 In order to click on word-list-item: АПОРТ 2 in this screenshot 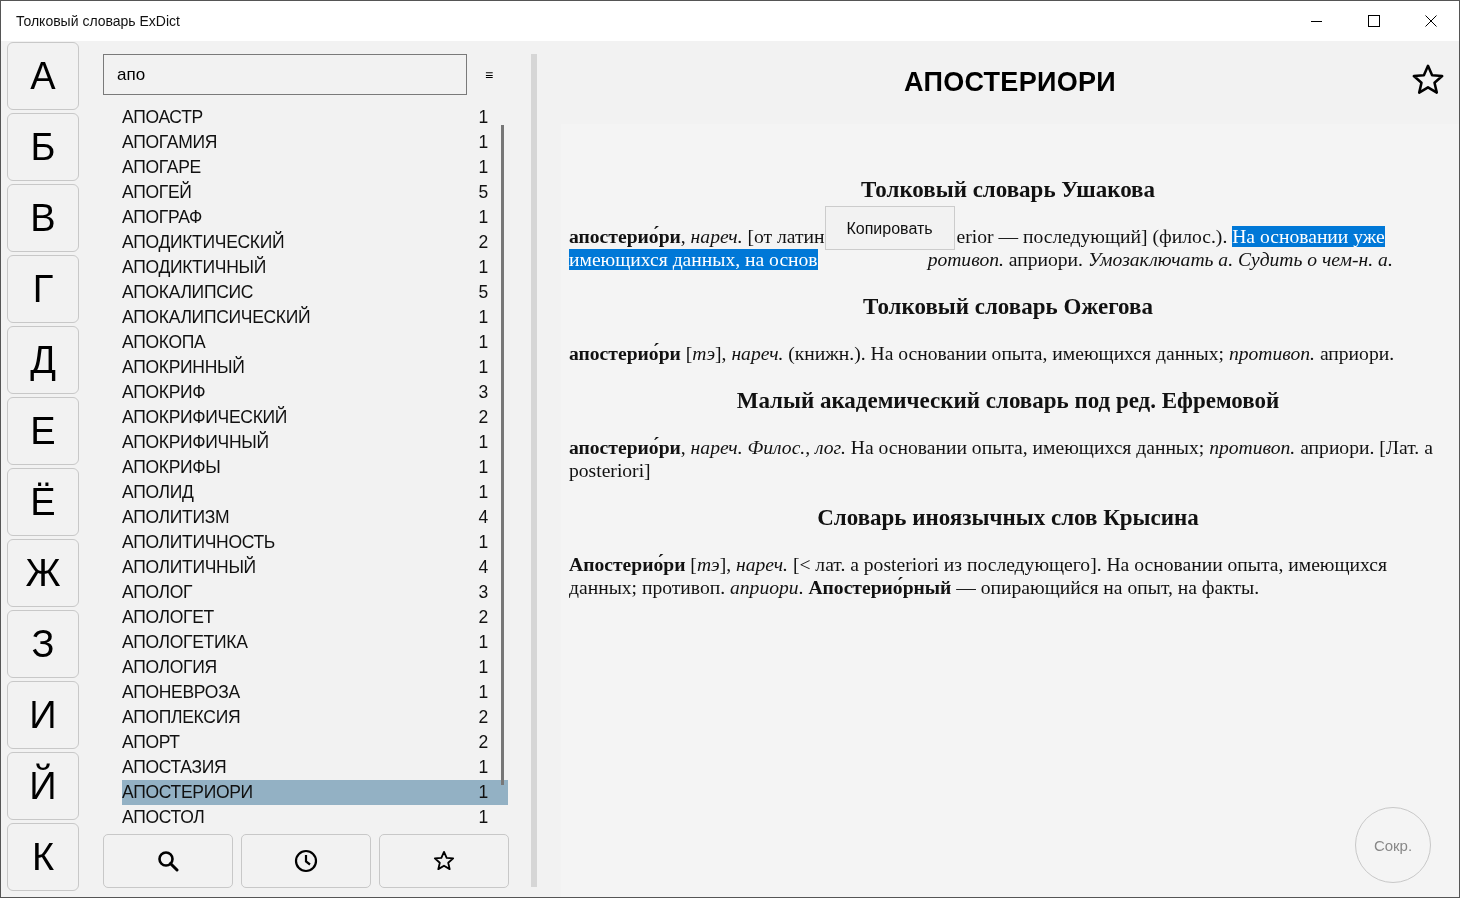, I will do `click(315, 742)`.